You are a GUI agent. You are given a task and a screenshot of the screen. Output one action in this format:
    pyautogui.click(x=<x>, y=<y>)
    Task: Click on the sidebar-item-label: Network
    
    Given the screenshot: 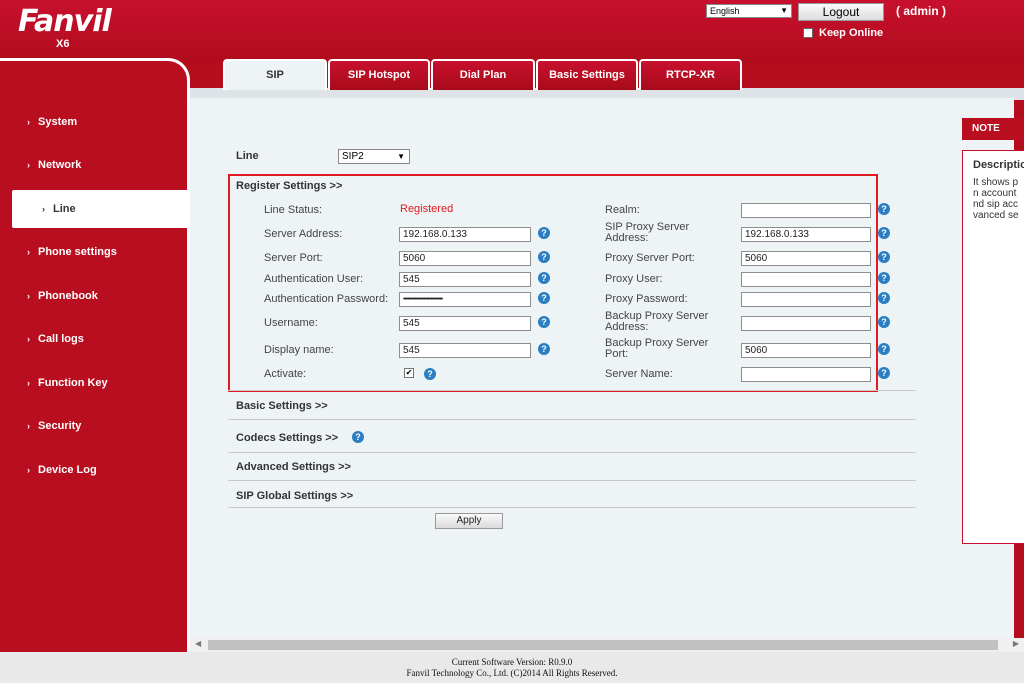 What is the action you would take?
    pyautogui.click(x=60, y=165)
    